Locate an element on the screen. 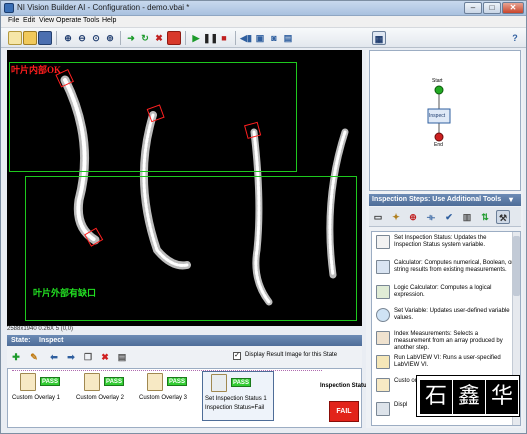 The width and height of the screenshot is (527, 434). step-custom-overlay-3: PASS Custom Overlay 3 is located at coordinates (170, 393).